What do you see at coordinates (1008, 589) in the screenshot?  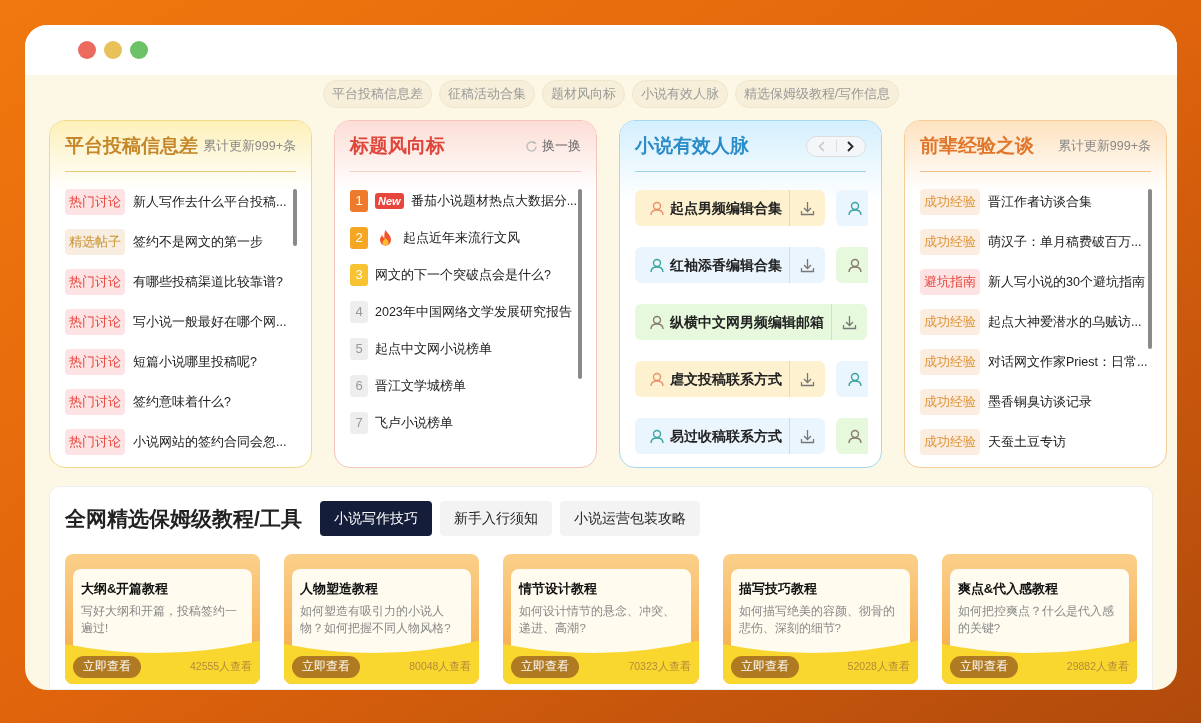 I see `tutorial-title: 爽点&代入感教程` at bounding box center [1008, 589].